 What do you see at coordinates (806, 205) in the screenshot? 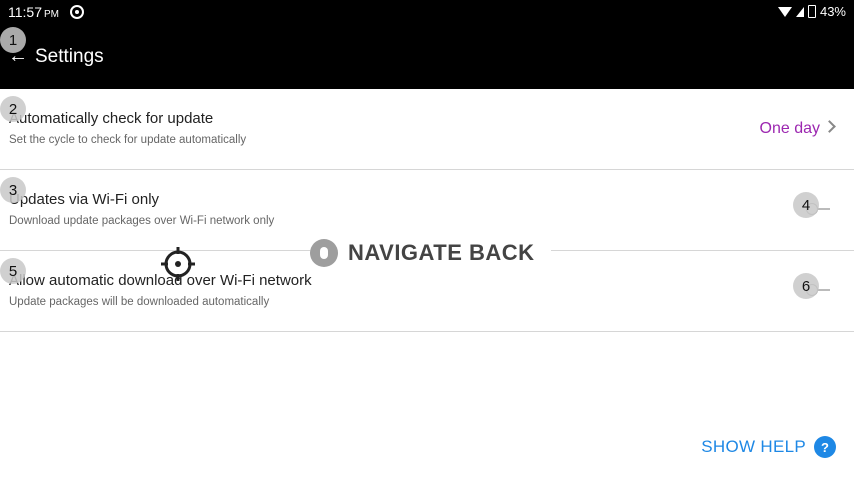
I see `number-badge: 4` at bounding box center [806, 205].